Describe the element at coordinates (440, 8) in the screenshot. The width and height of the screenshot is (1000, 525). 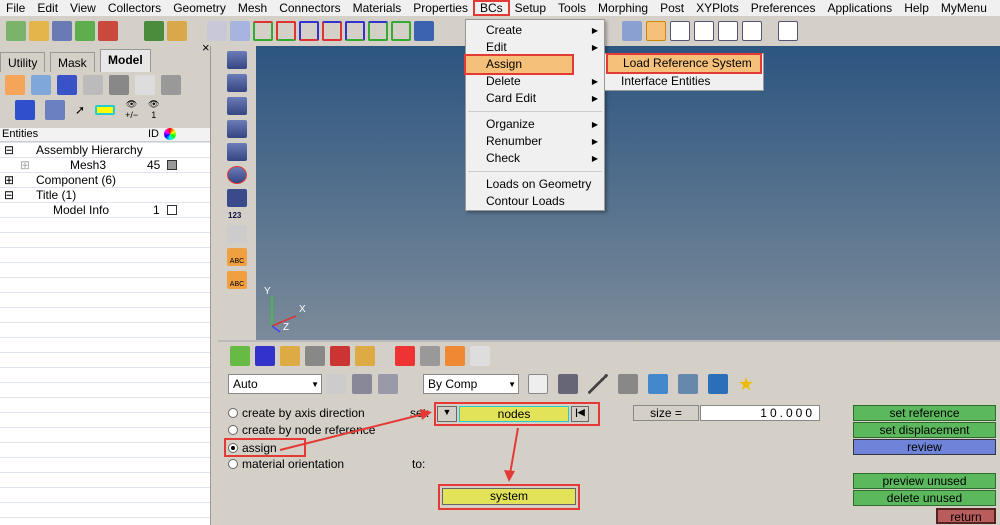
I see `menu-properties: Properties` at that location.